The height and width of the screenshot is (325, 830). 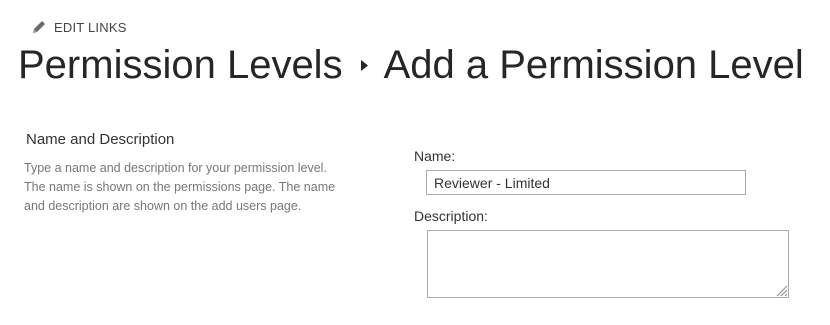 What do you see at coordinates (586, 182) in the screenshot?
I see `name-field` at bounding box center [586, 182].